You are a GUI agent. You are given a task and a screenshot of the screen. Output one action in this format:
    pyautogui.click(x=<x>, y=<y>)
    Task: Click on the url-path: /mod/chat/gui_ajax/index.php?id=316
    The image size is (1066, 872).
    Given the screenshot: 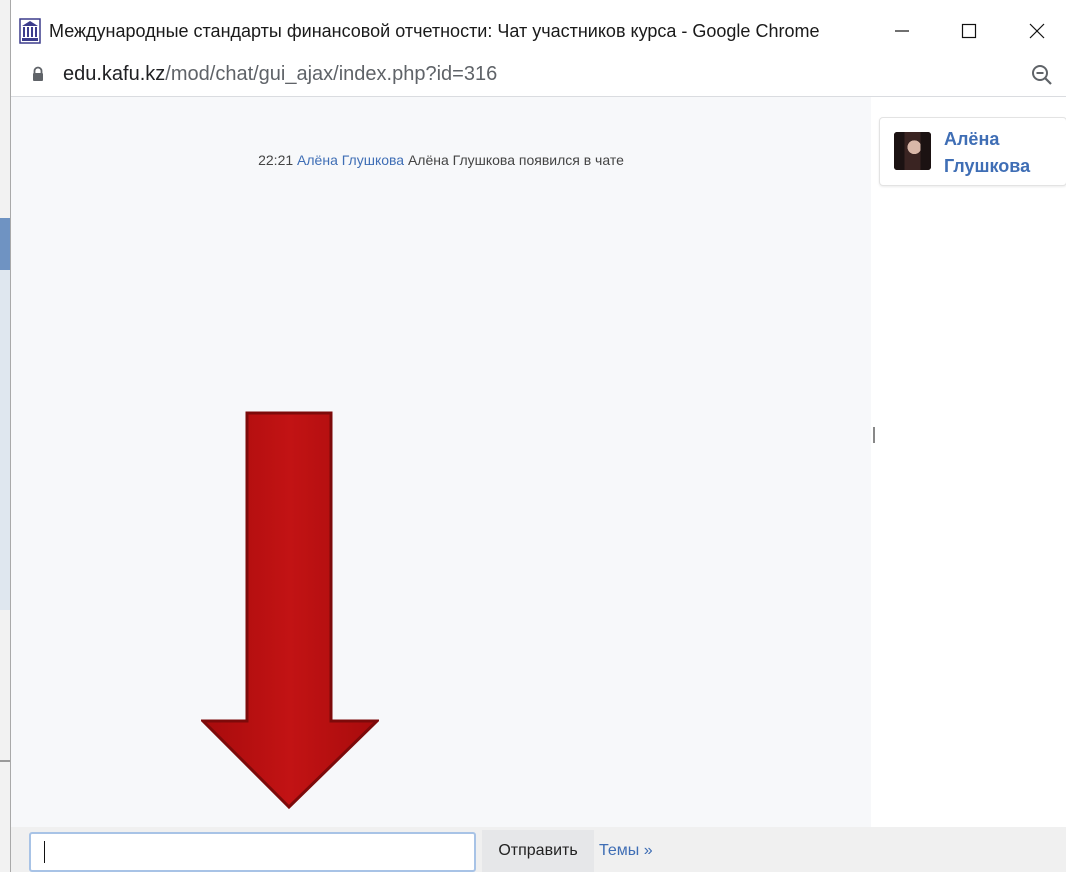 What is the action you would take?
    pyautogui.click(x=331, y=74)
    